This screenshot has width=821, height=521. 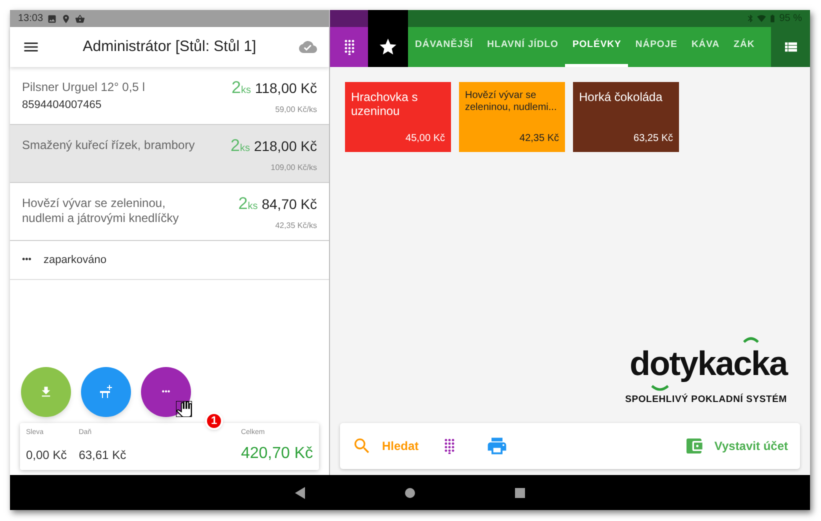 I want to click on product-price: 42,35 Kč, so click(x=539, y=139).